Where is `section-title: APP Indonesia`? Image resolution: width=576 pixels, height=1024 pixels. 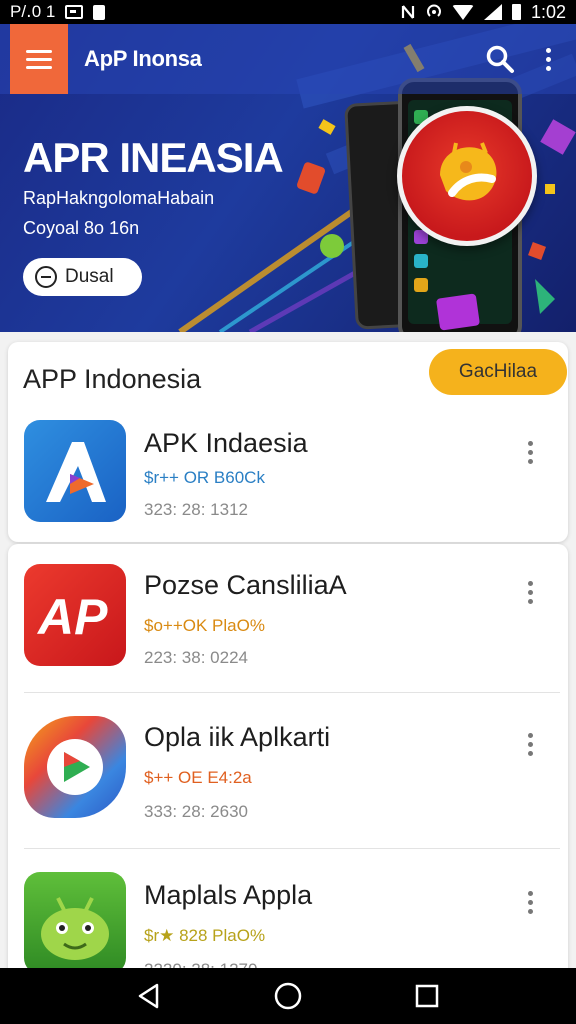
section-title: APP Indonesia is located at coordinates (112, 379).